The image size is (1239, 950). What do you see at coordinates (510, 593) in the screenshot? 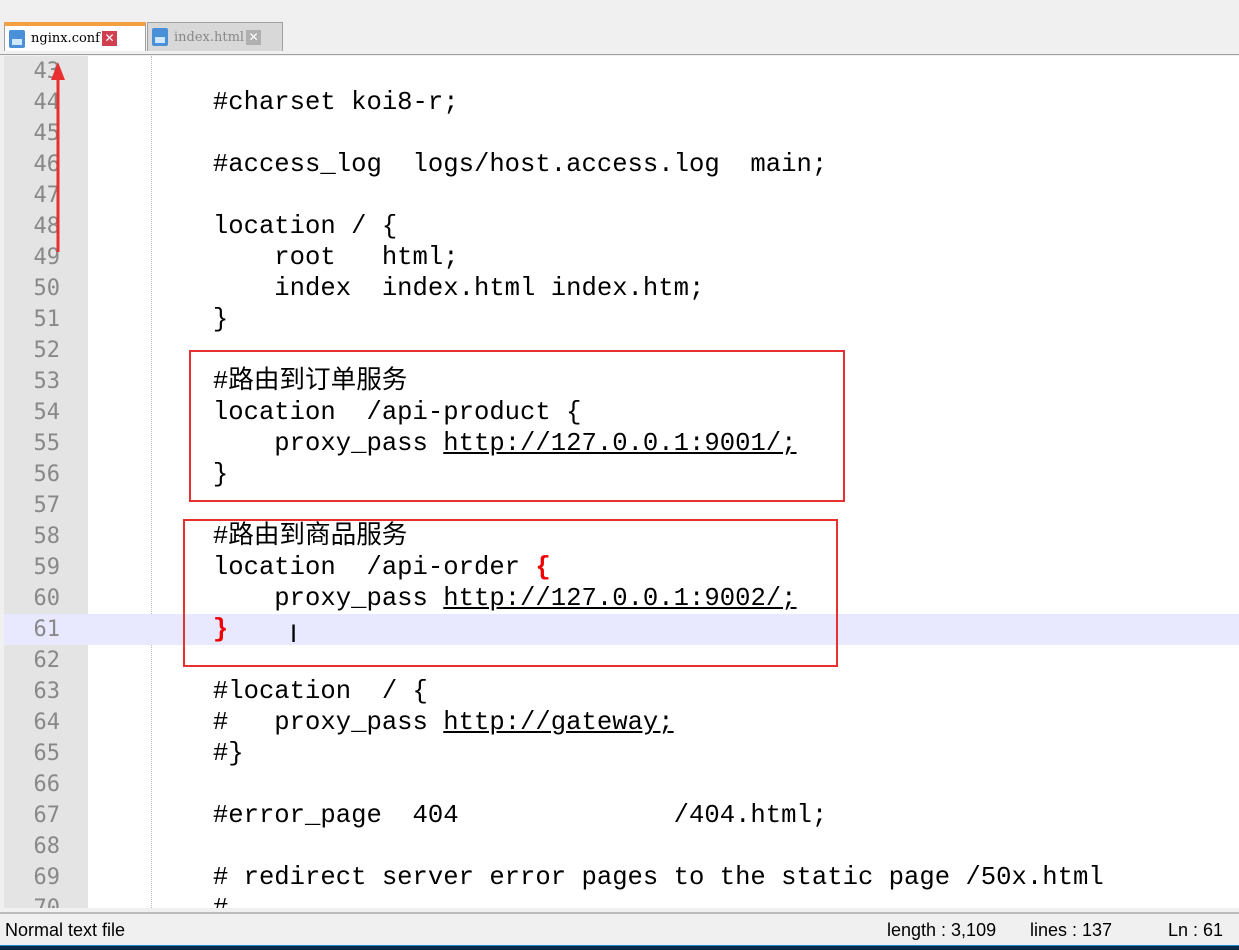
I see `annotation-box-order` at bounding box center [510, 593].